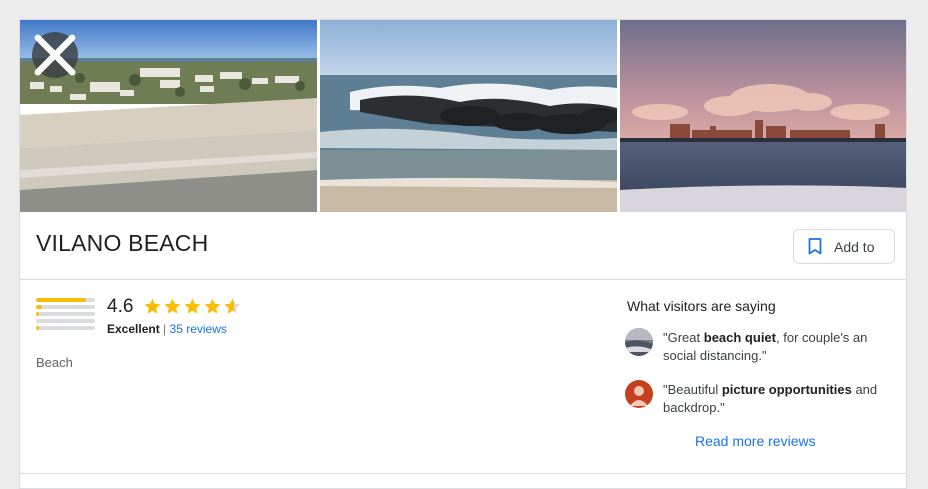 The height and width of the screenshot is (489, 928). What do you see at coordinates (54, 362) in the screenshot?
I see `place-type: Beach` at bounding box center [54, 362].